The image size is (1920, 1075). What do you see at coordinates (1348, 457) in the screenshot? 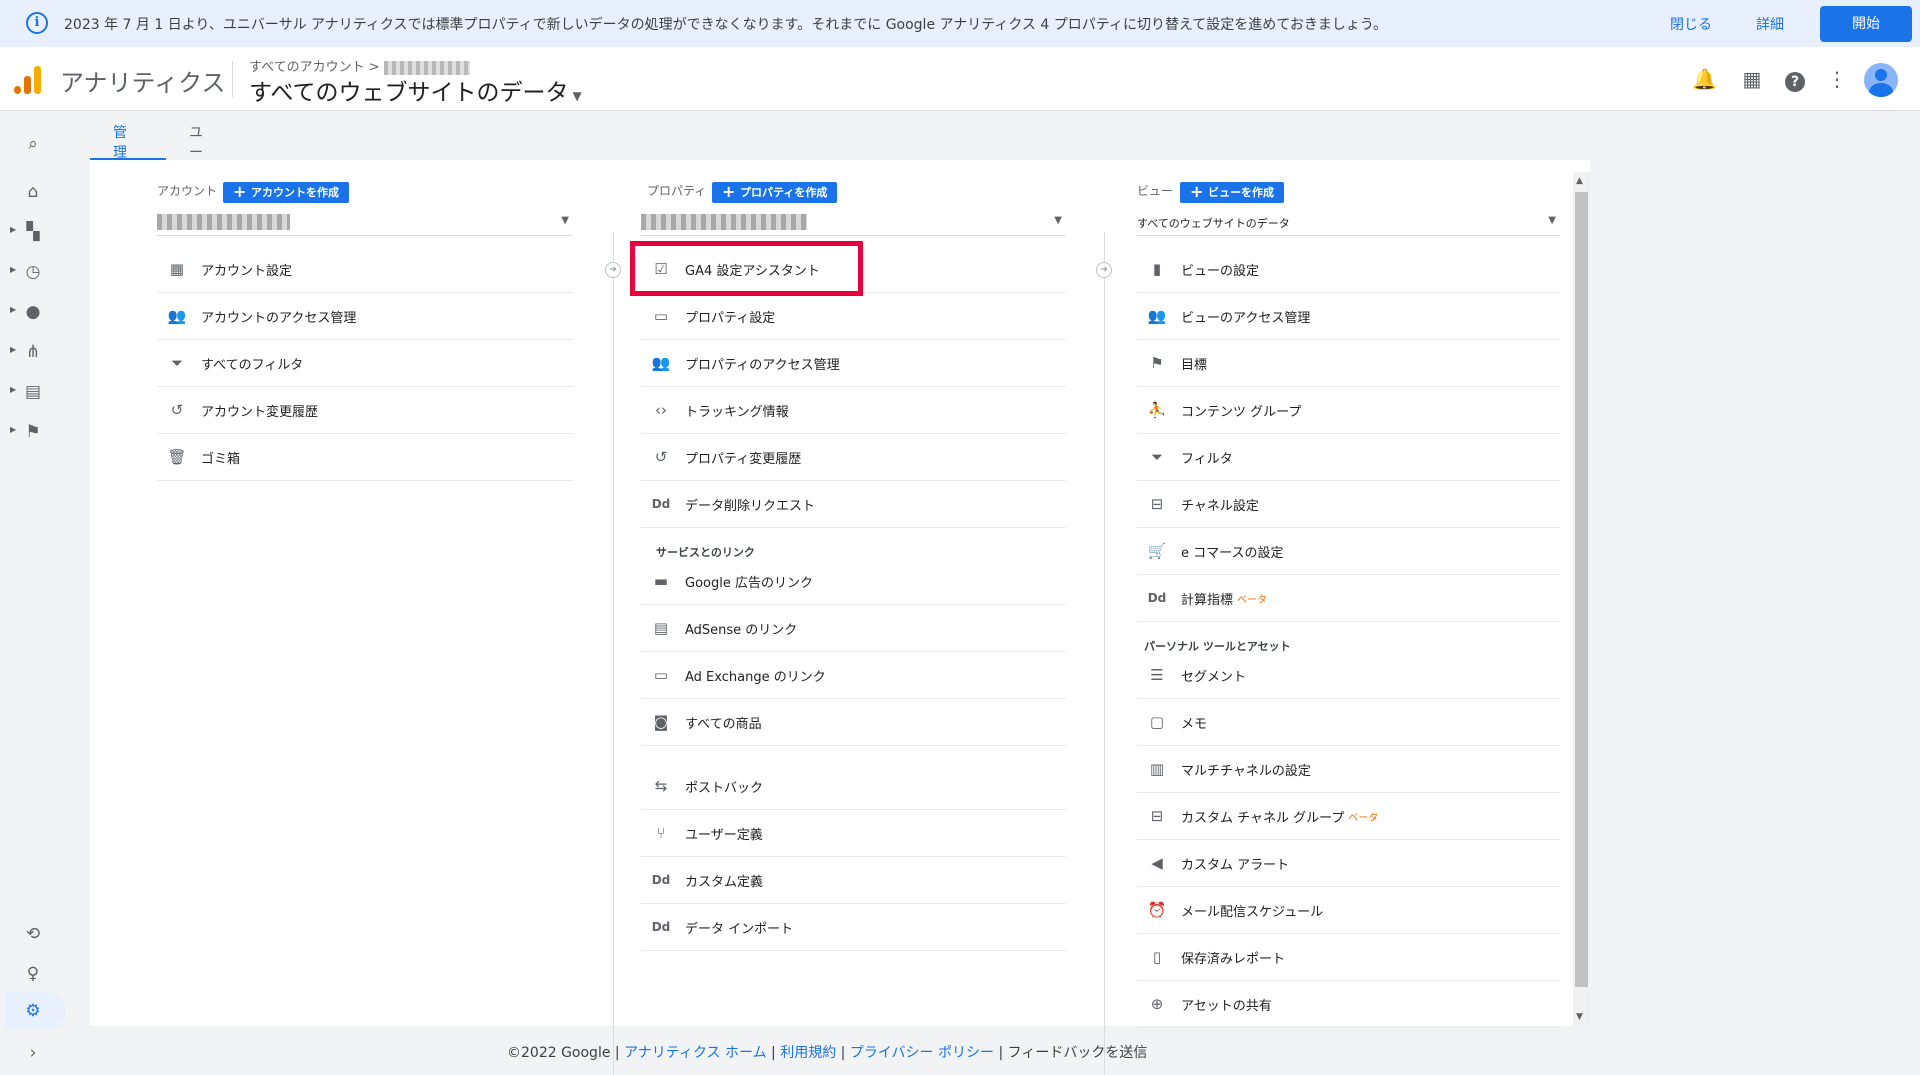
I see `menu-item: ⏷ フィルタ` at bounding box center [1348, 457].